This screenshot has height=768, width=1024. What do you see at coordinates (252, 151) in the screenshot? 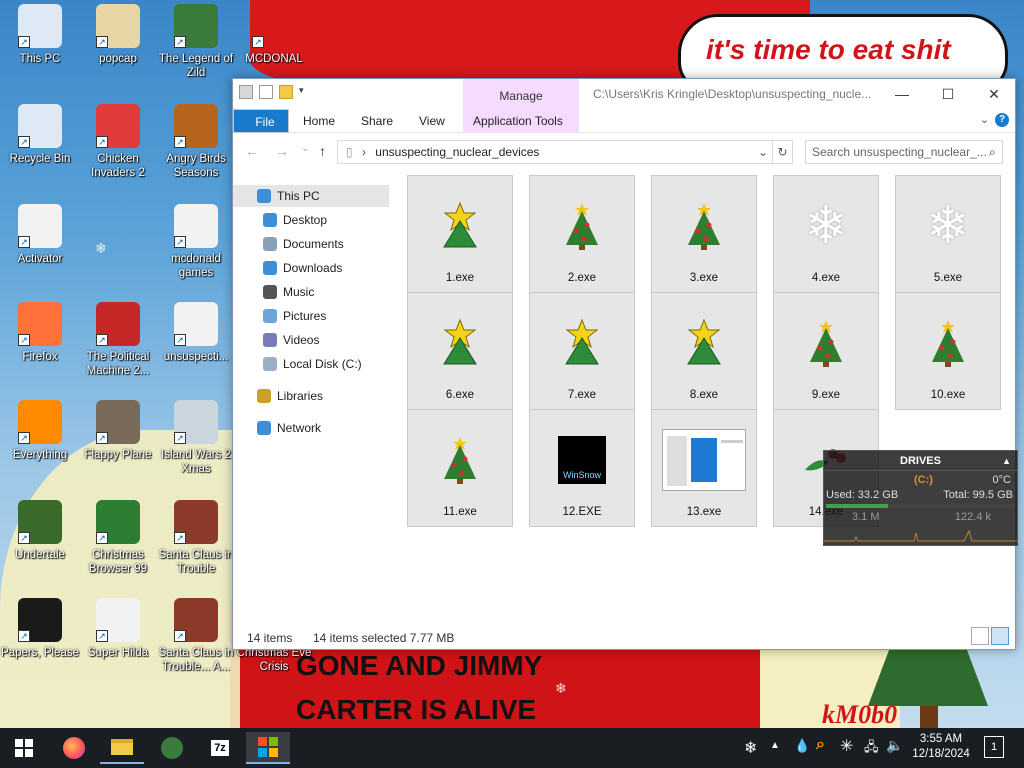
I see `back-arrow-icon: ←` at bounding box center [252, 151].